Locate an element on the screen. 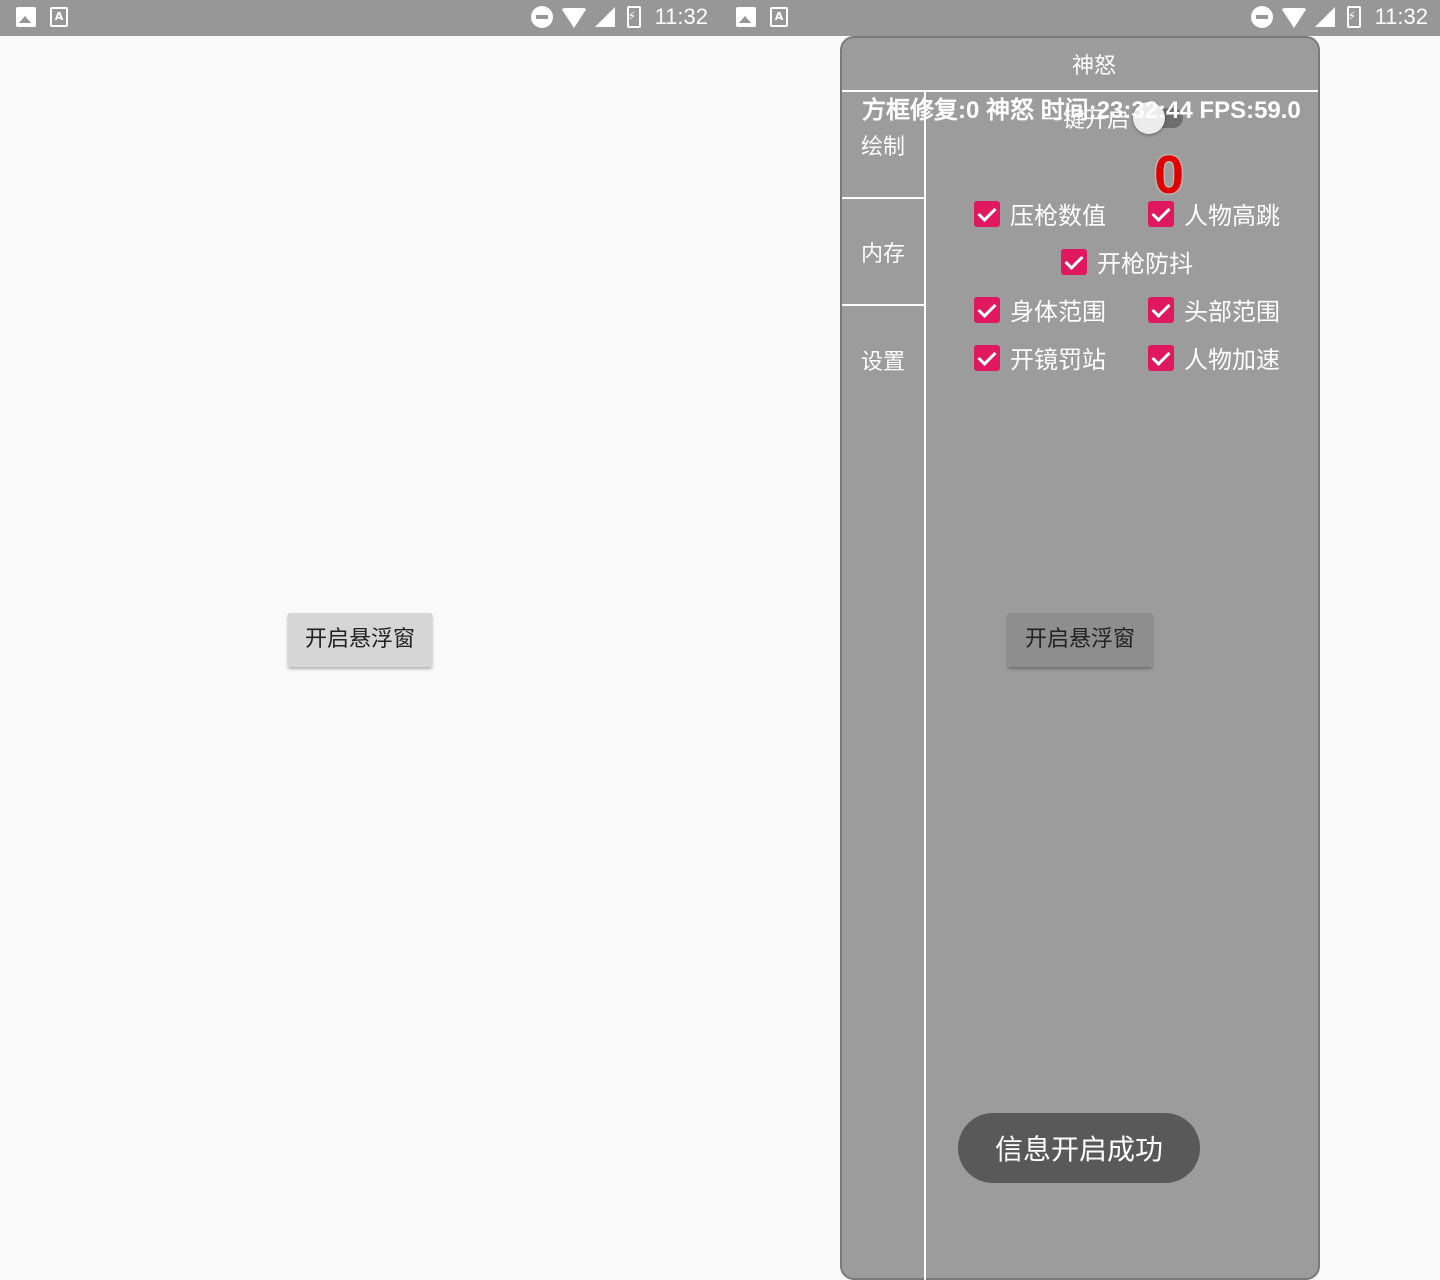  option-label: 身体范围 is located at coordinates (1058, 312).